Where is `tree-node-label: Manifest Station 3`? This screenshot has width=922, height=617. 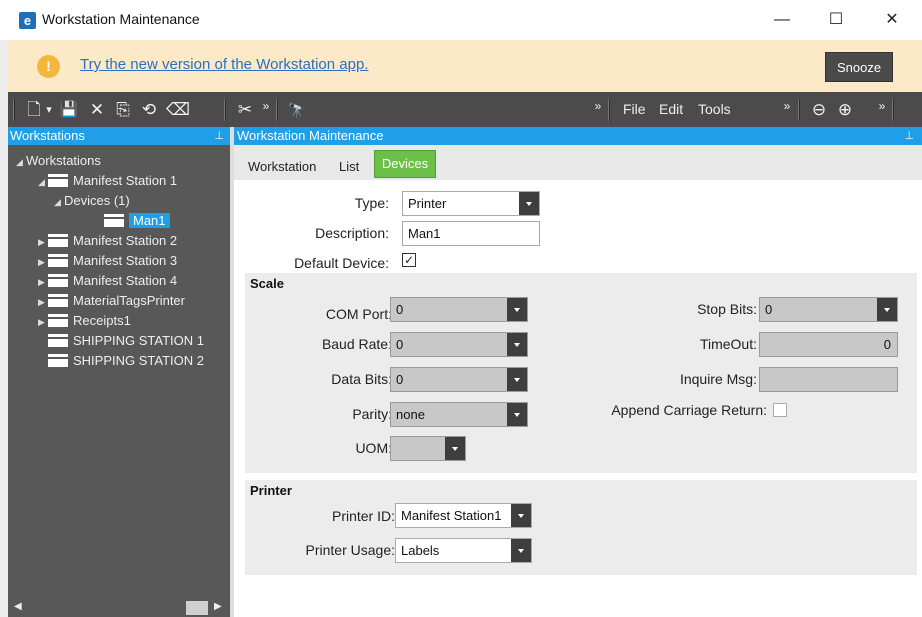 tree-node-label: Manifest Station 3 is located at coordinates (125, 260).